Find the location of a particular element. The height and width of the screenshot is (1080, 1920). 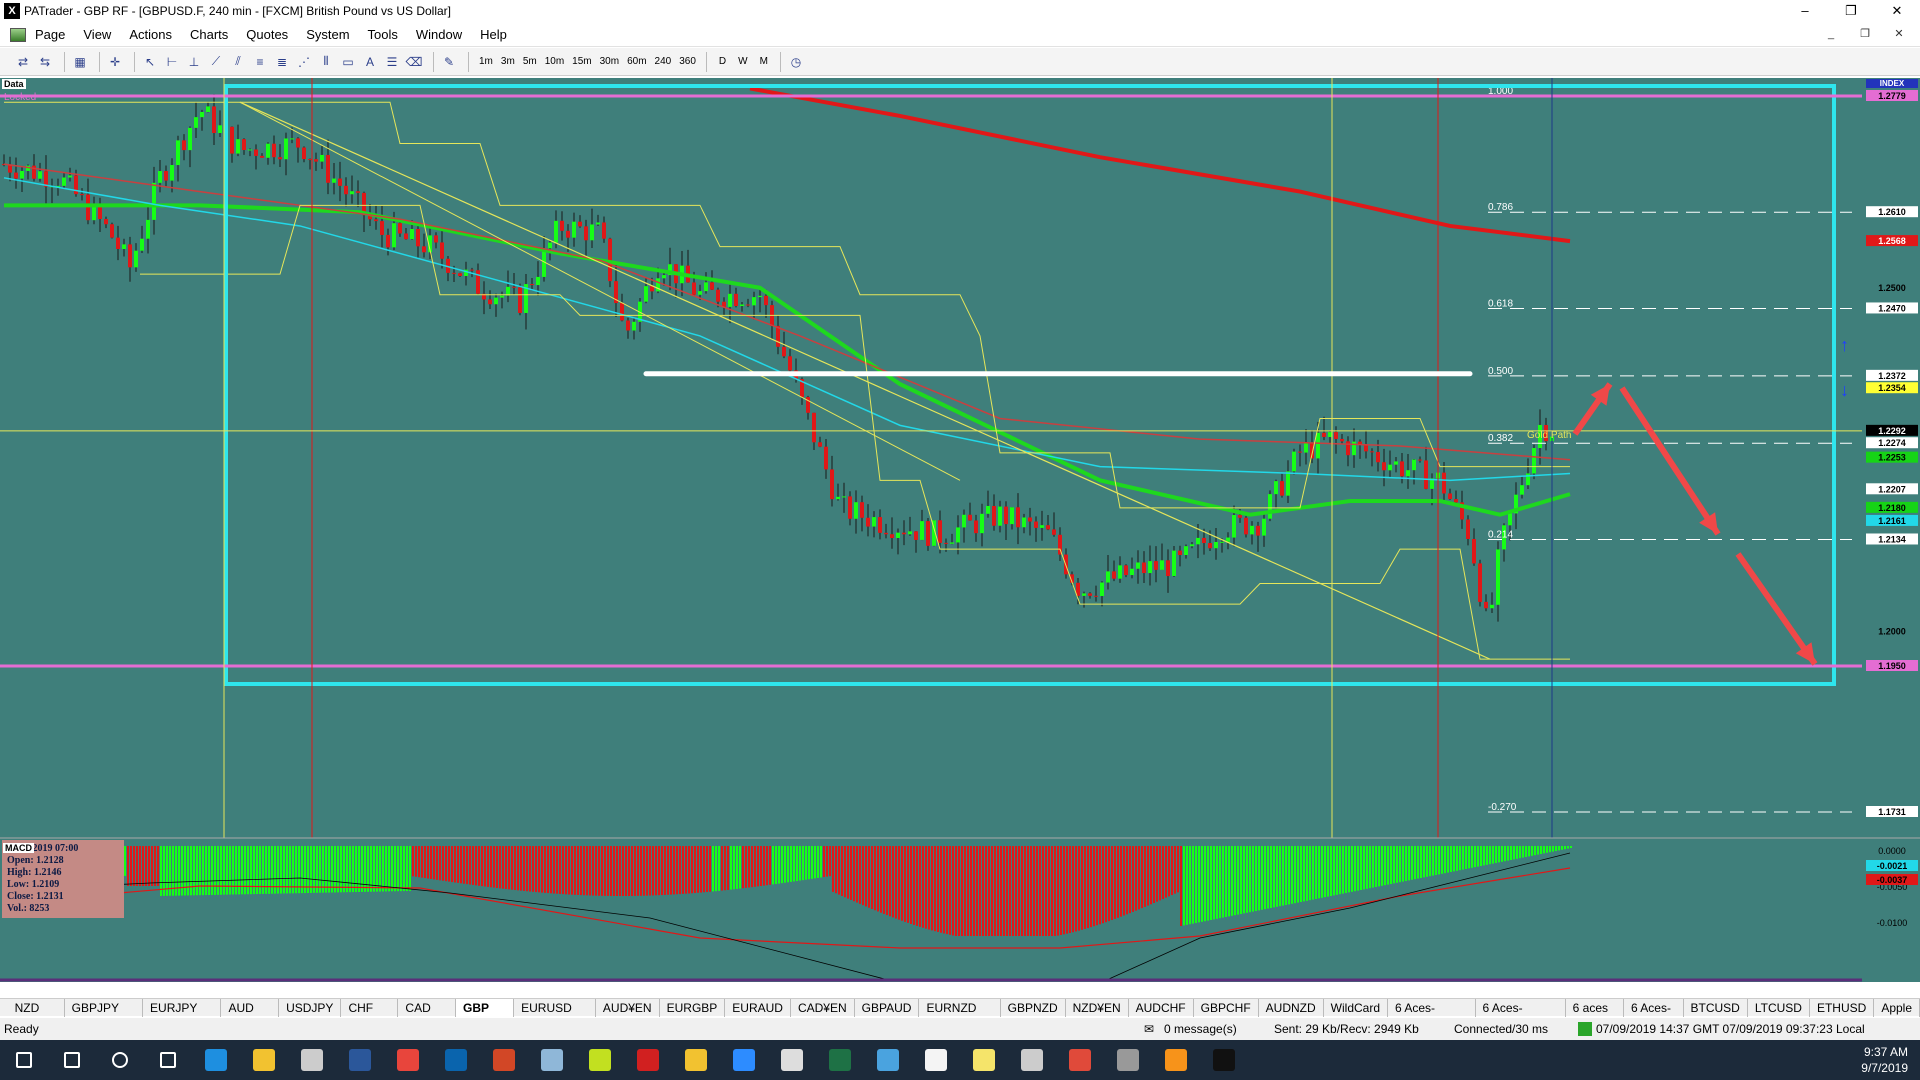

tab-aud-en: AUD¥EN is located at coordinates (628, 1007).